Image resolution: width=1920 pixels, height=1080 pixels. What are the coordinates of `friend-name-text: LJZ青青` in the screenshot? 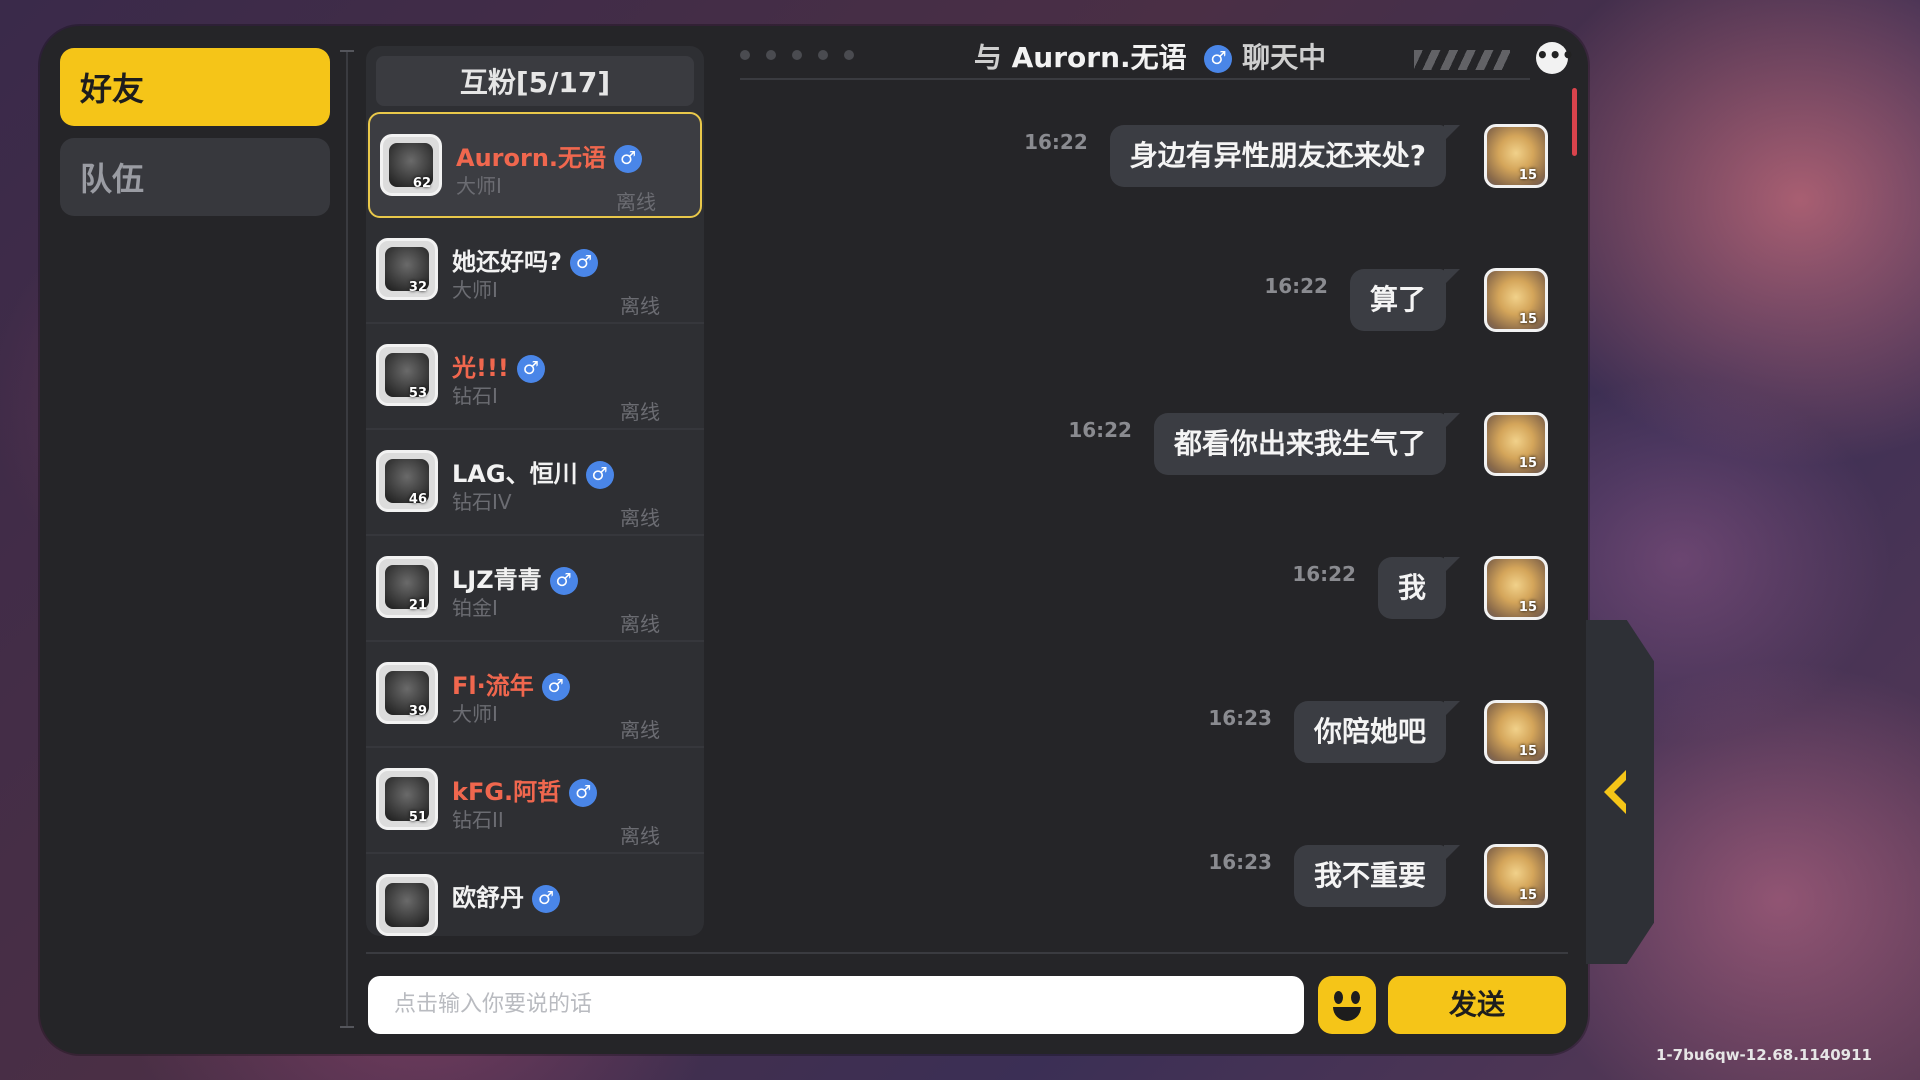 It's located at (497, 580).